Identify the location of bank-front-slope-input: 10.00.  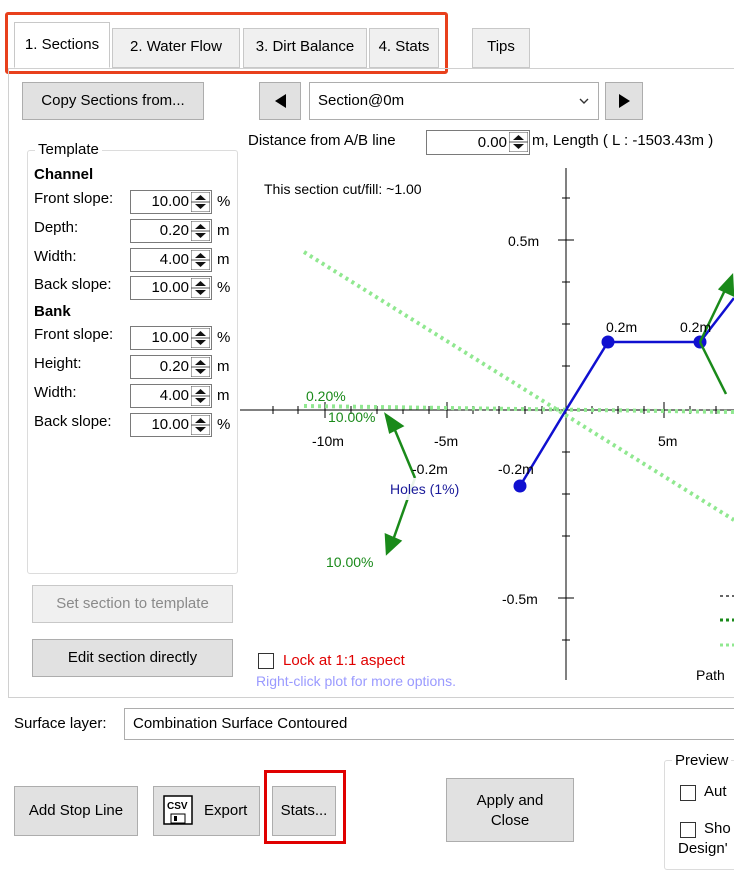
(171, 338).